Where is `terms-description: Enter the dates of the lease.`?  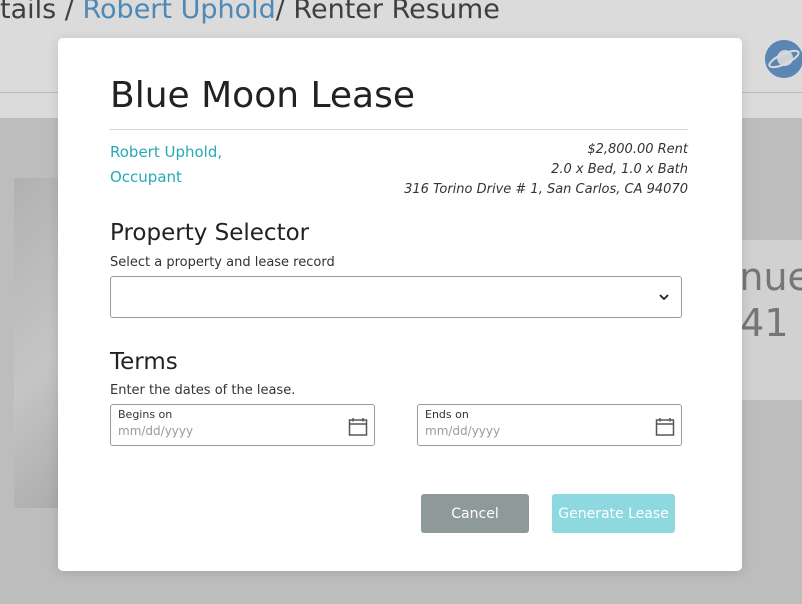 terms-description: Enter the dates of the lease. is located at coordinates (203, 390).